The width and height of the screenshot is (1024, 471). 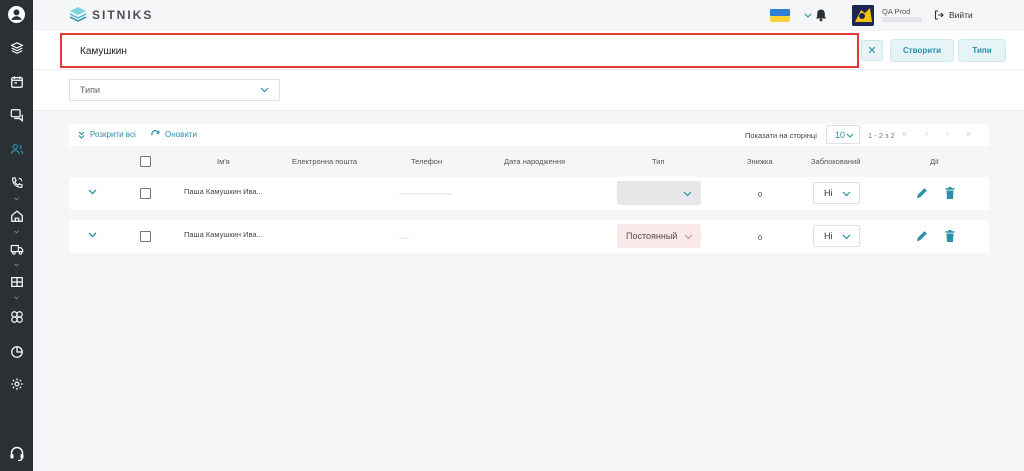 I want to click on row-type-value: Постоянный, so click(x=652, y=236).